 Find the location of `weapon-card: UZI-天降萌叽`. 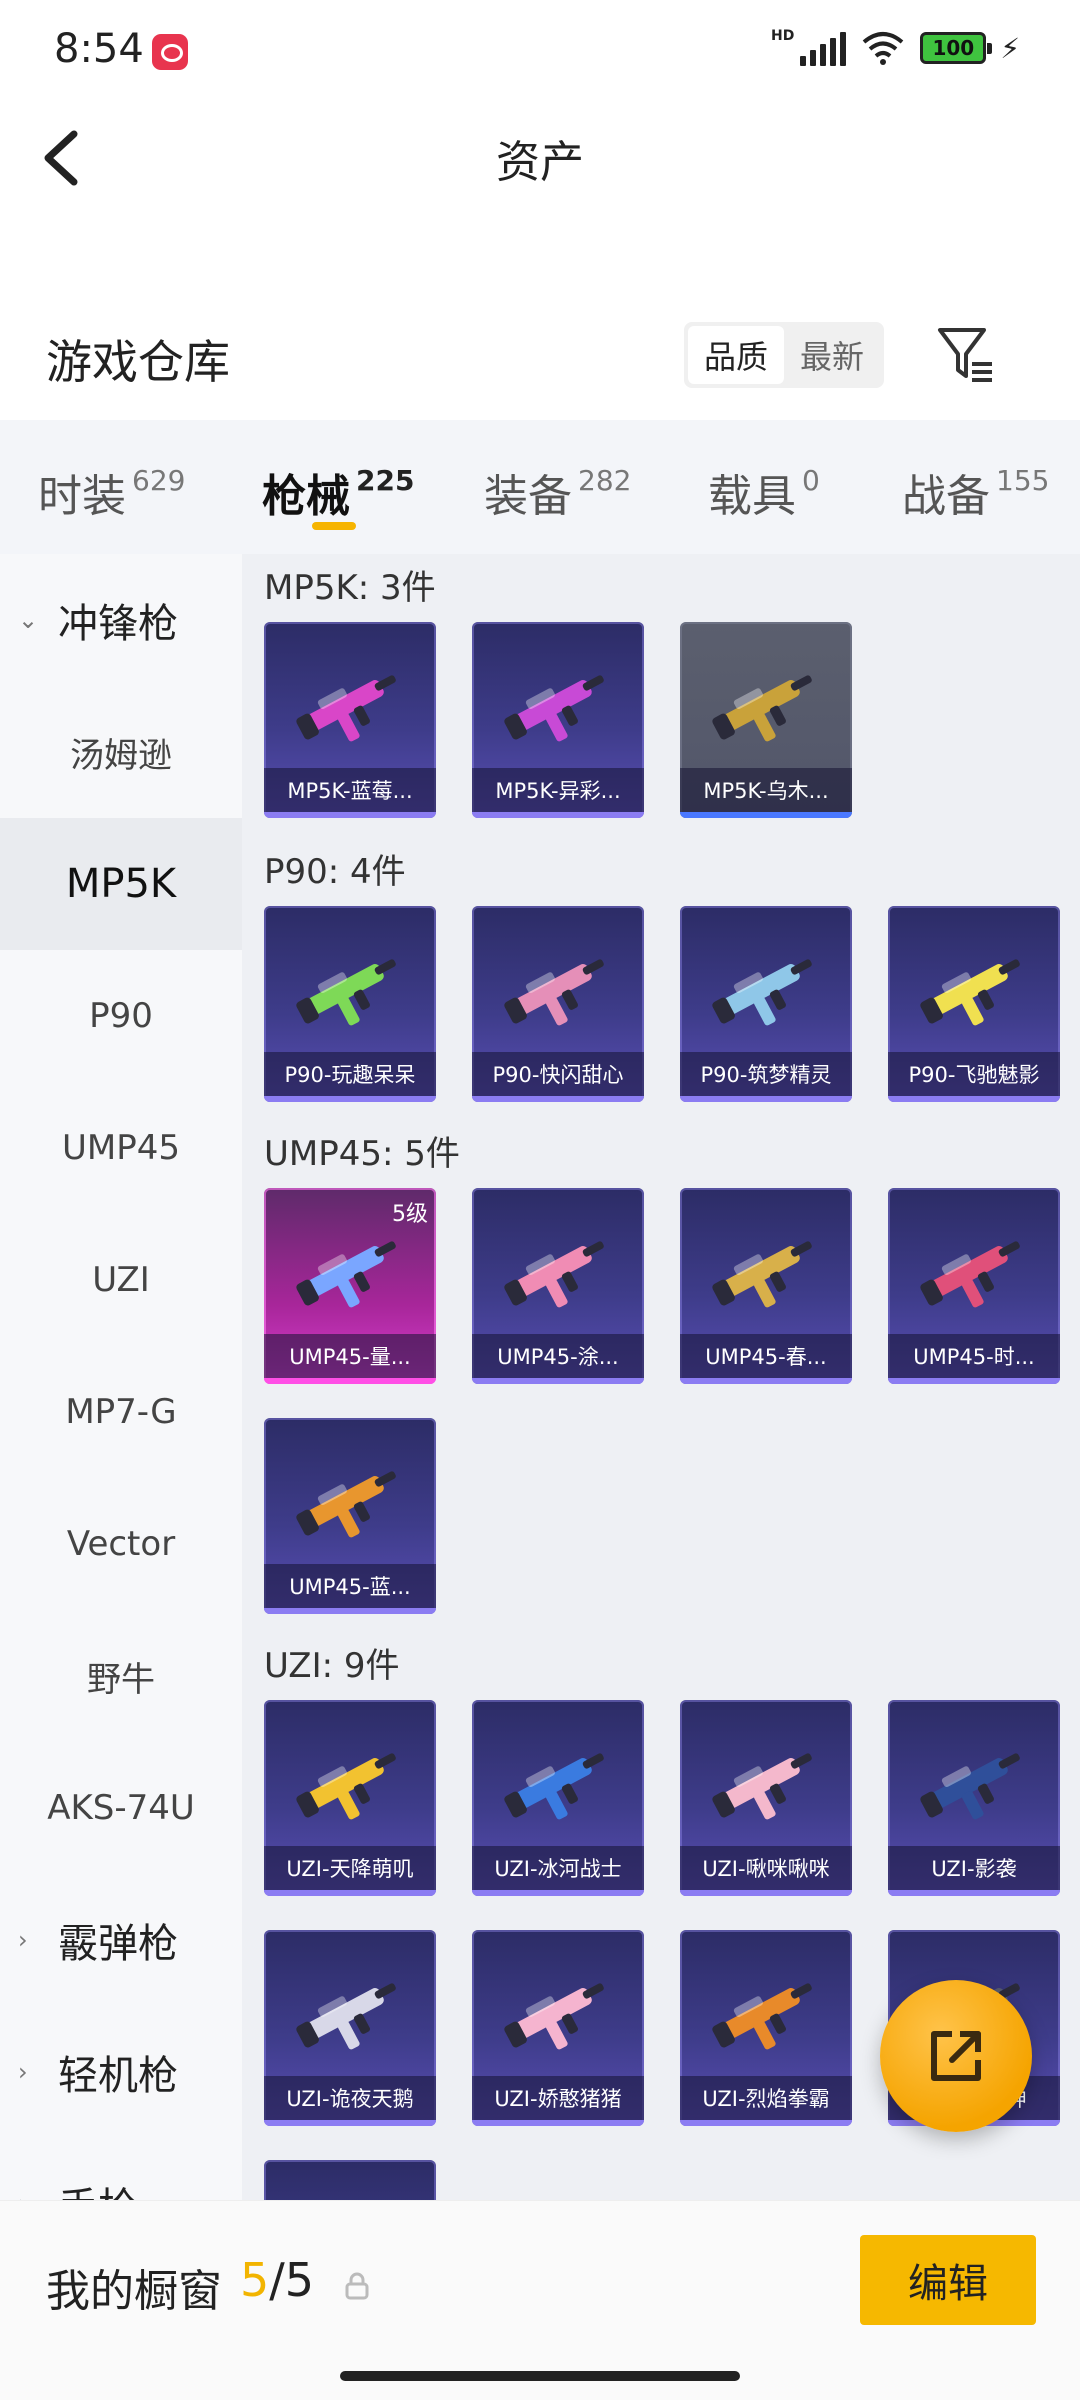

weapon-card: UZI-天降萌叽 is located at coordinates (350, 1798).